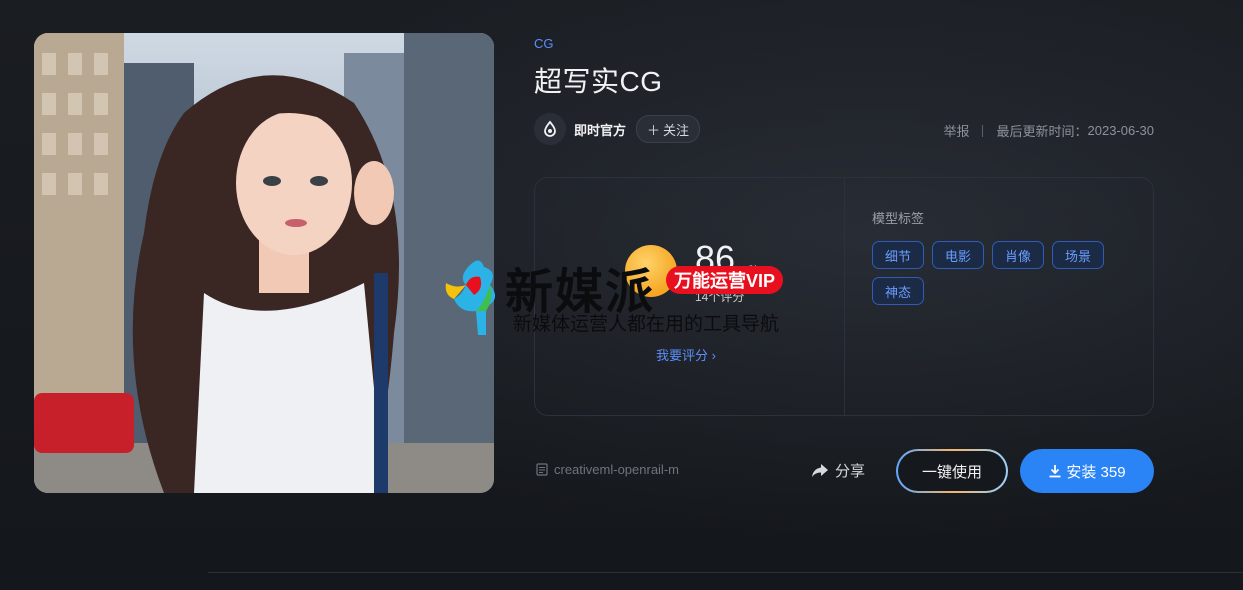 The height and width of the screenshot is (590, 1243). I want to click on report-link: 举报, so click(956, 130).